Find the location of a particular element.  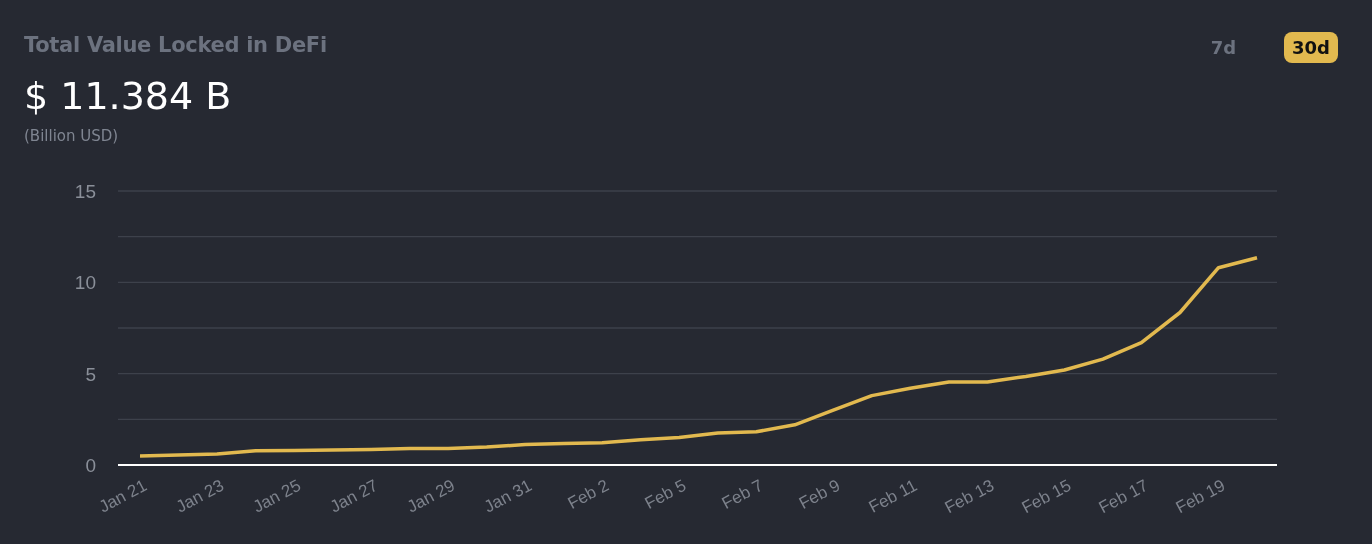

x-axis-label: Jan 25 is located at coordinates (276, 496).